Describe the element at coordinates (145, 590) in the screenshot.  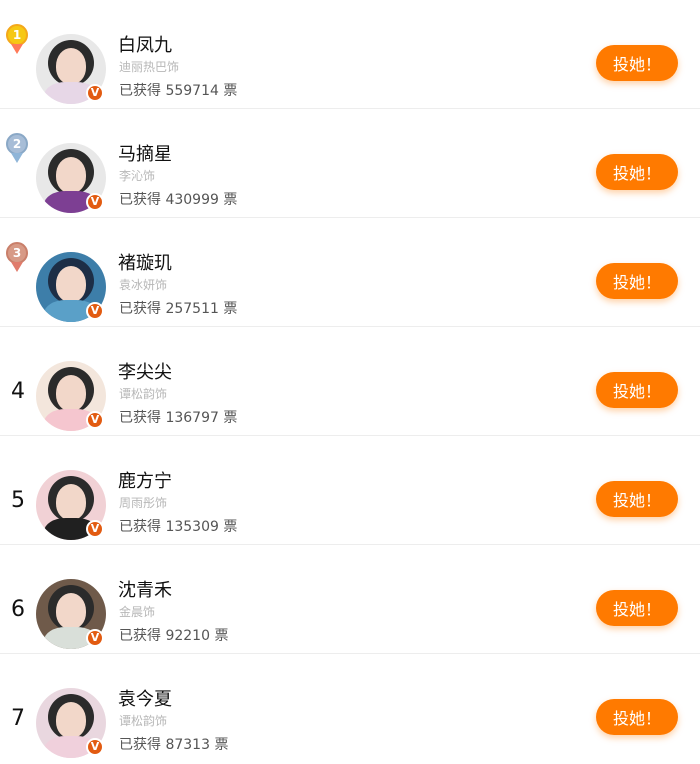
I see `character-name: 沈青禾` at that location.